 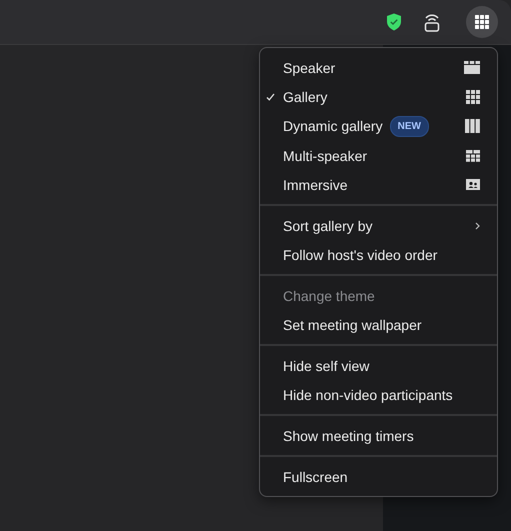 What do you see at coordinates (360, 254) in the screenshot?
I see `menu-item-label: Follow host's video order` at bounding box center [360, 254].